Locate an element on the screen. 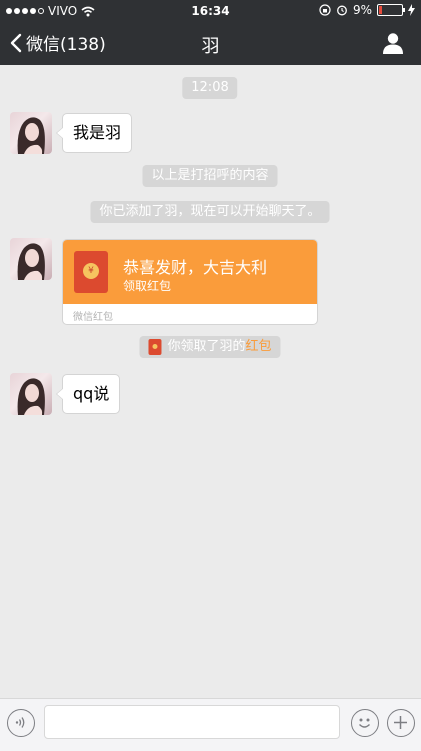  status-right: 9% is located at coordinates (367, 10).